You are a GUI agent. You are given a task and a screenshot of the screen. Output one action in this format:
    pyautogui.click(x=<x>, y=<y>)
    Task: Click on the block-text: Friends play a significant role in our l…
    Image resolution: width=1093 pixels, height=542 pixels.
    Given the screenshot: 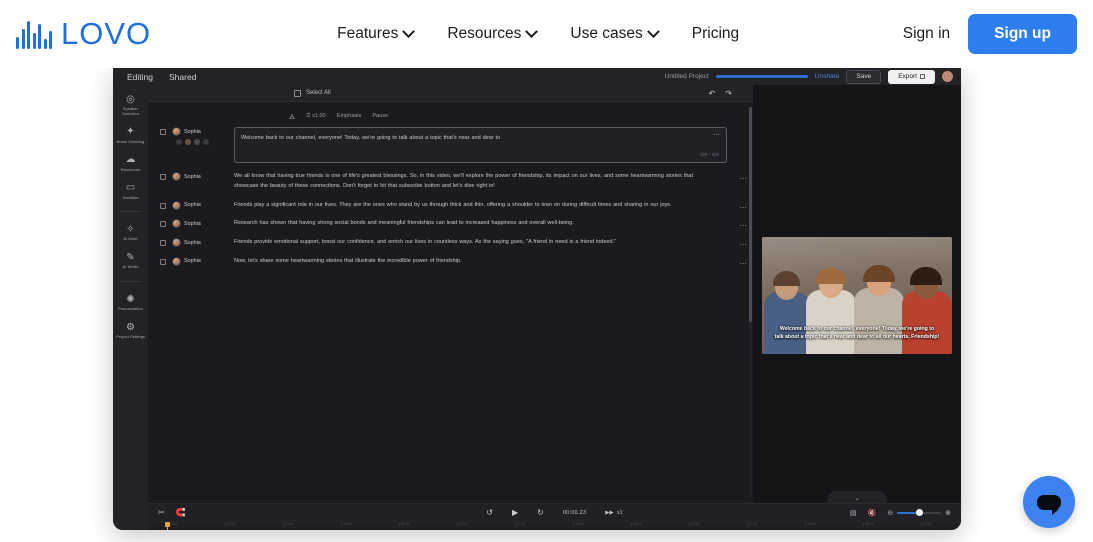 What is the action you would take?
    pyautogui.click(x=453, y=204)
    